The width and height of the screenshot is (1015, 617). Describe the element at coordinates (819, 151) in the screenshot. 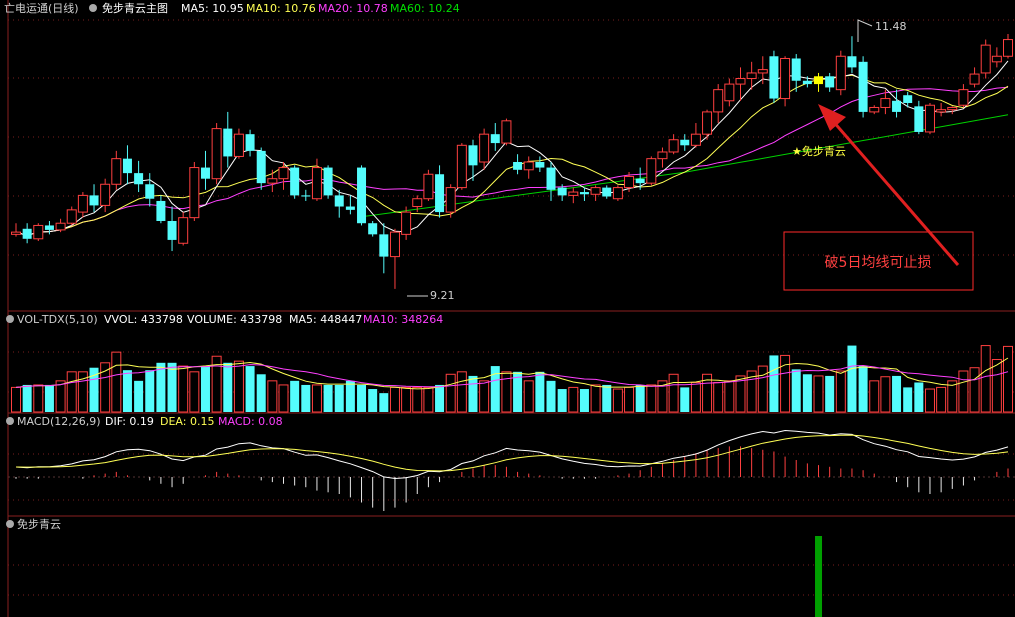

I see `signal-label: ★免步青云` at that location.